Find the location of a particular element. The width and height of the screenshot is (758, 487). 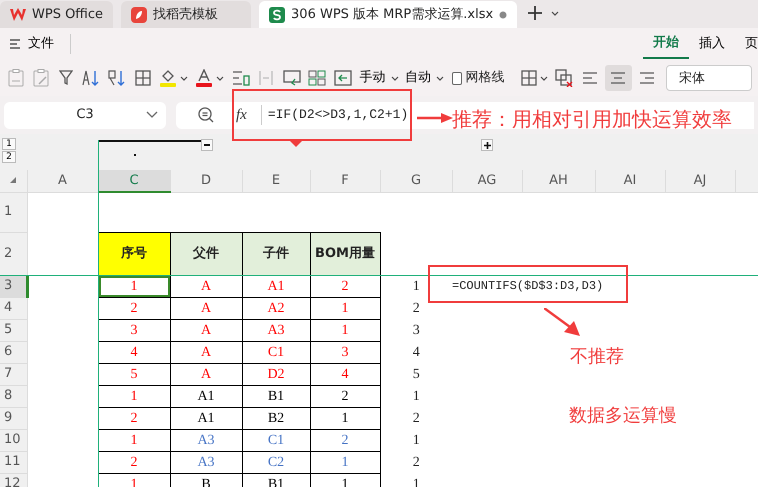

clipboard-pen-icon is located at coordinates (41, 78).